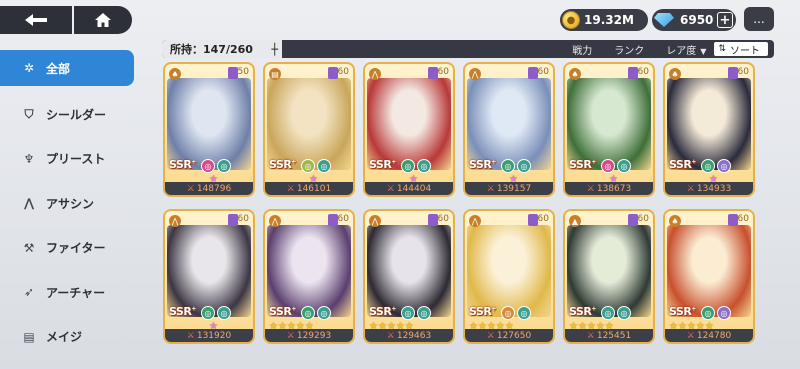 The image size is (800, 369). What do you see at coordinates (609, 129) in the screenshot?
I see `hero-card: ♠ 60 SSR+ ◎ ◎ ★ ⚔ 138673` at bounding box center [609, 129].